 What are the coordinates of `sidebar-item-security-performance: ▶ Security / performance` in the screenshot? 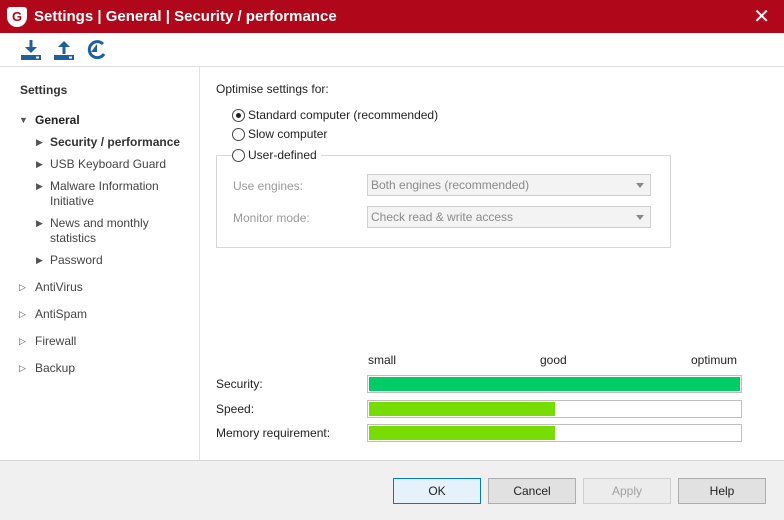 It's located at (108, 142).